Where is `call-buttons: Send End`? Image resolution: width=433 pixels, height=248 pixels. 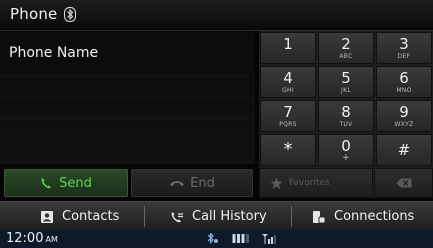
call-buttons: Send End is located at coordinates (127, 182).